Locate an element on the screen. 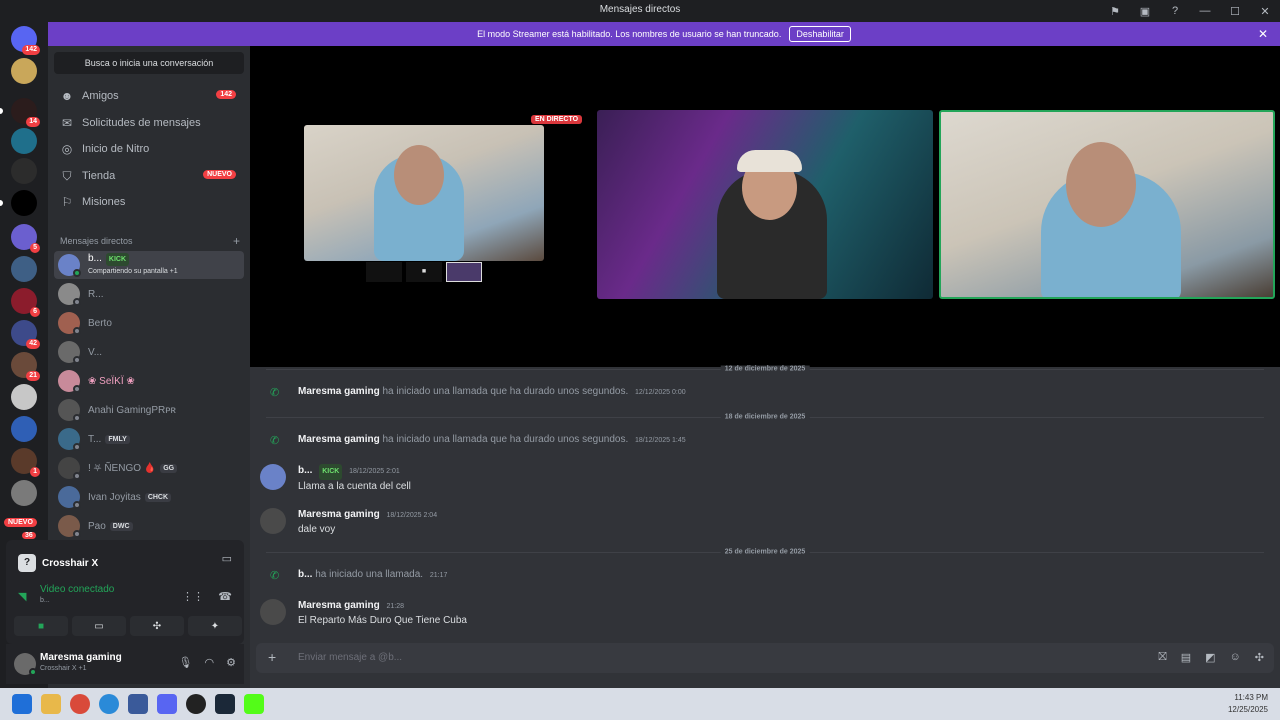 The height and width of the screenshot is (720, 1280). dm-header-label: Mensajes directos is located at coordinates (96, 241).